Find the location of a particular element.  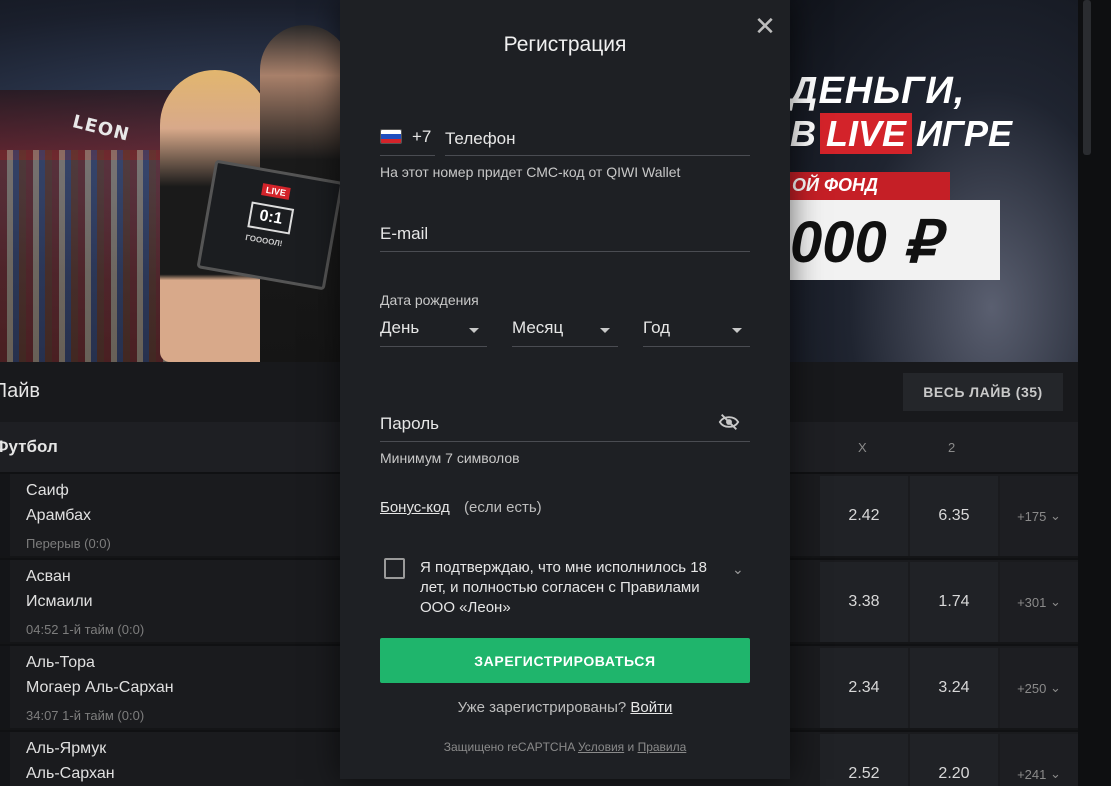

bonus-code-link: Бонус-код is located at coordinates (415, 507).